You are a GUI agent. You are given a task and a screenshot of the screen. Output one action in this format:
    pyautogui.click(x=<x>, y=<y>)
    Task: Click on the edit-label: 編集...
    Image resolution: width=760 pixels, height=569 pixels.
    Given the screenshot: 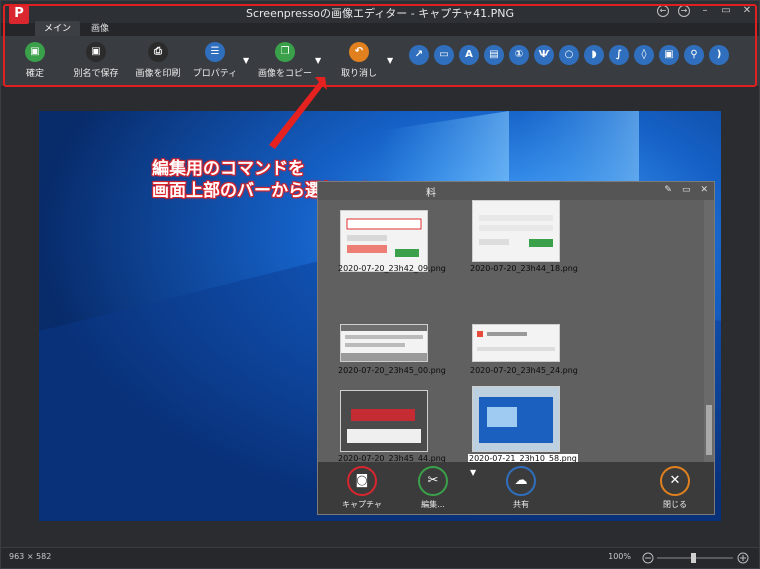 What is the action you would take?
    pyautogui.click(x=433, y=504)
    